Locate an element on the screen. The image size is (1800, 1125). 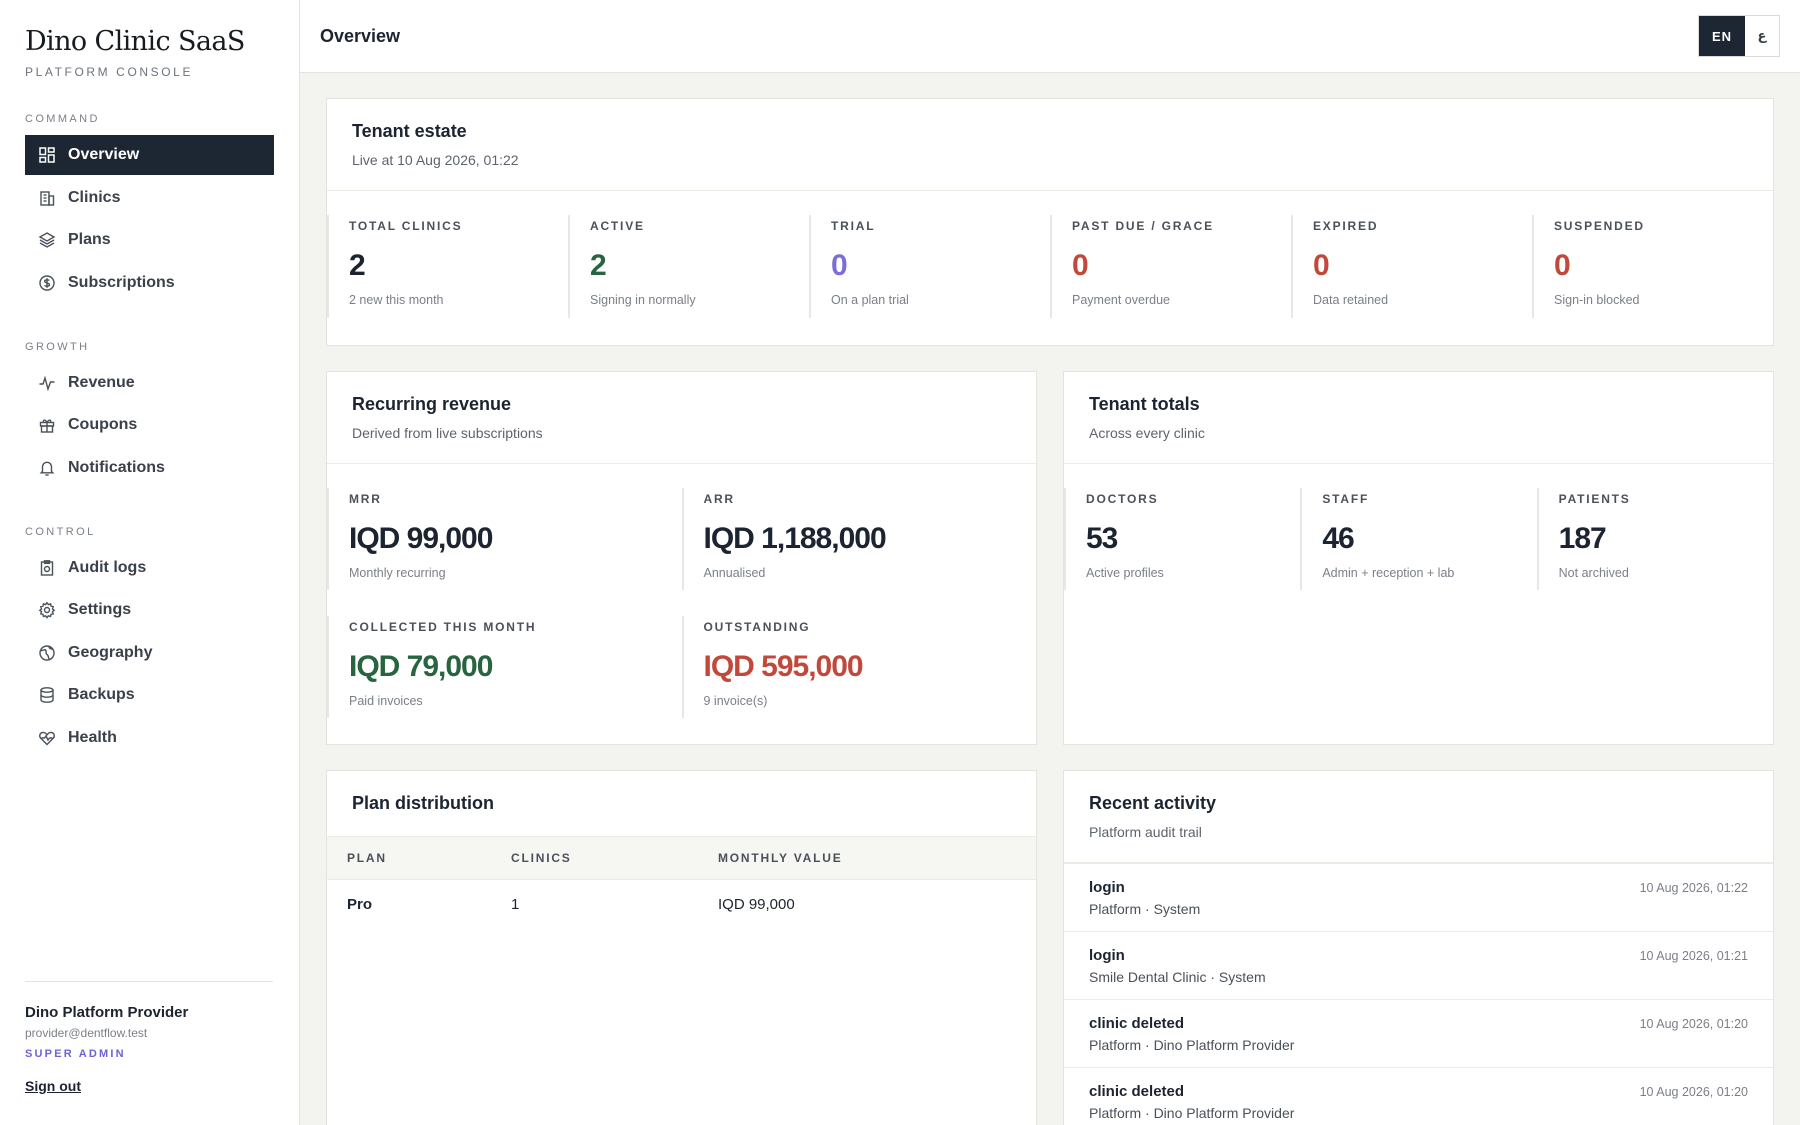
lang-button-en: EN is located at coordinates (1722, 36).